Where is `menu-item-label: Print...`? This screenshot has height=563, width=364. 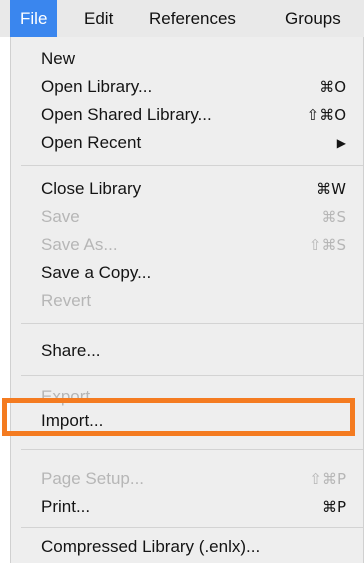
menu-item-label: Print... is located at coordinates (66, 506).